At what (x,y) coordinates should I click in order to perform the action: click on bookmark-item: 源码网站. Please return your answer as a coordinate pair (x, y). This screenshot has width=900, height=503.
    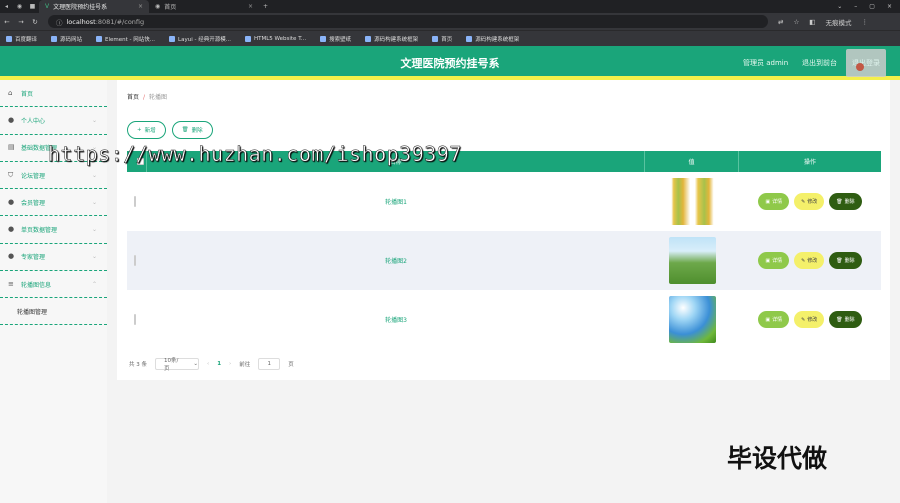
    Looking at the image, I should click on (66, 39).